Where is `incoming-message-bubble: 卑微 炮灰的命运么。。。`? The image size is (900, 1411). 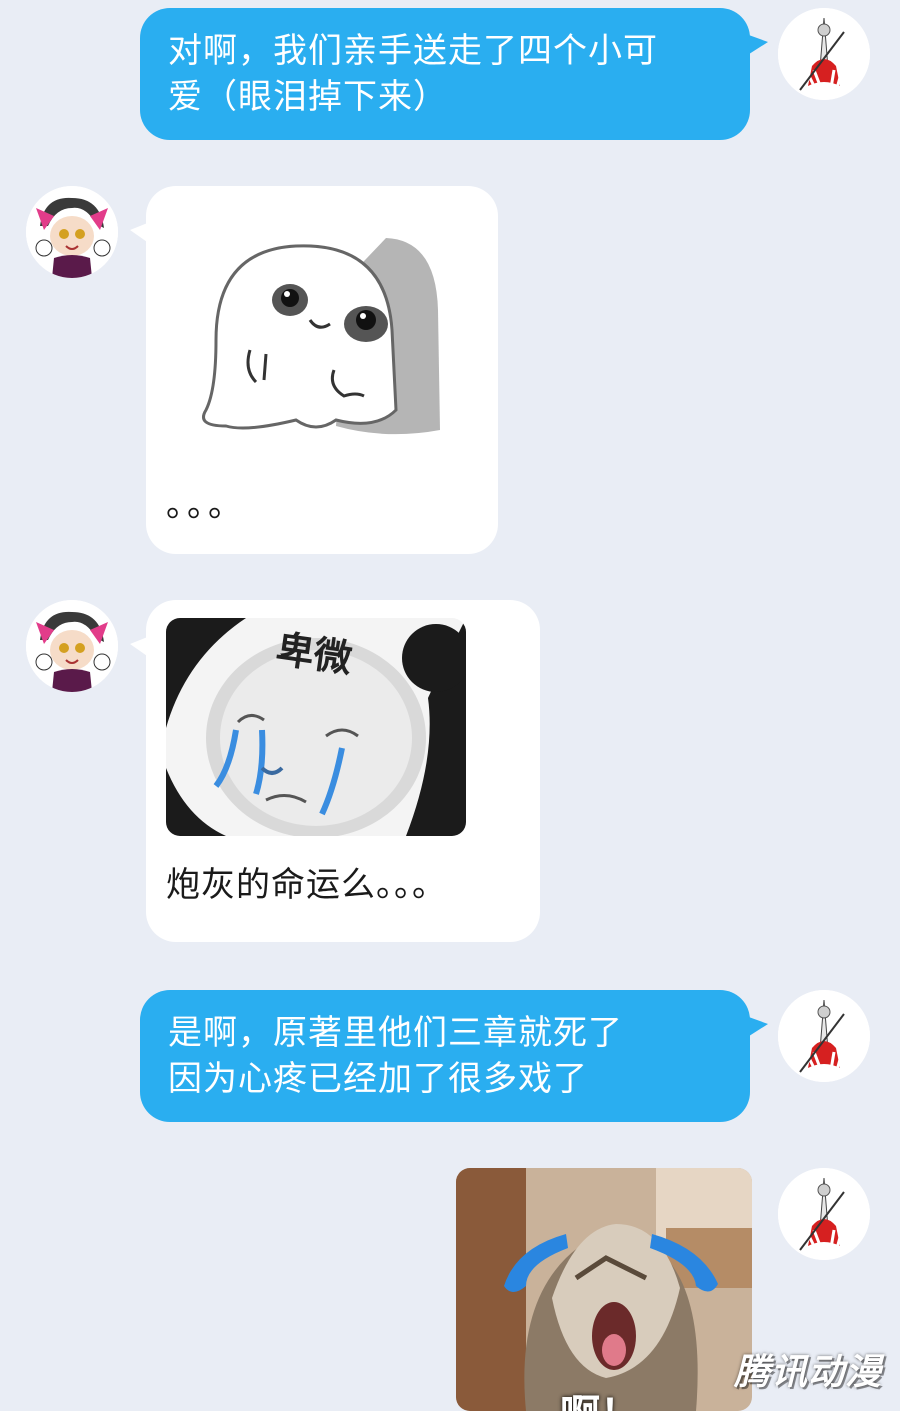
incoming-message-bubble: 卑微 炮灰的命运么。。。 is located at coordinates (335, 771).